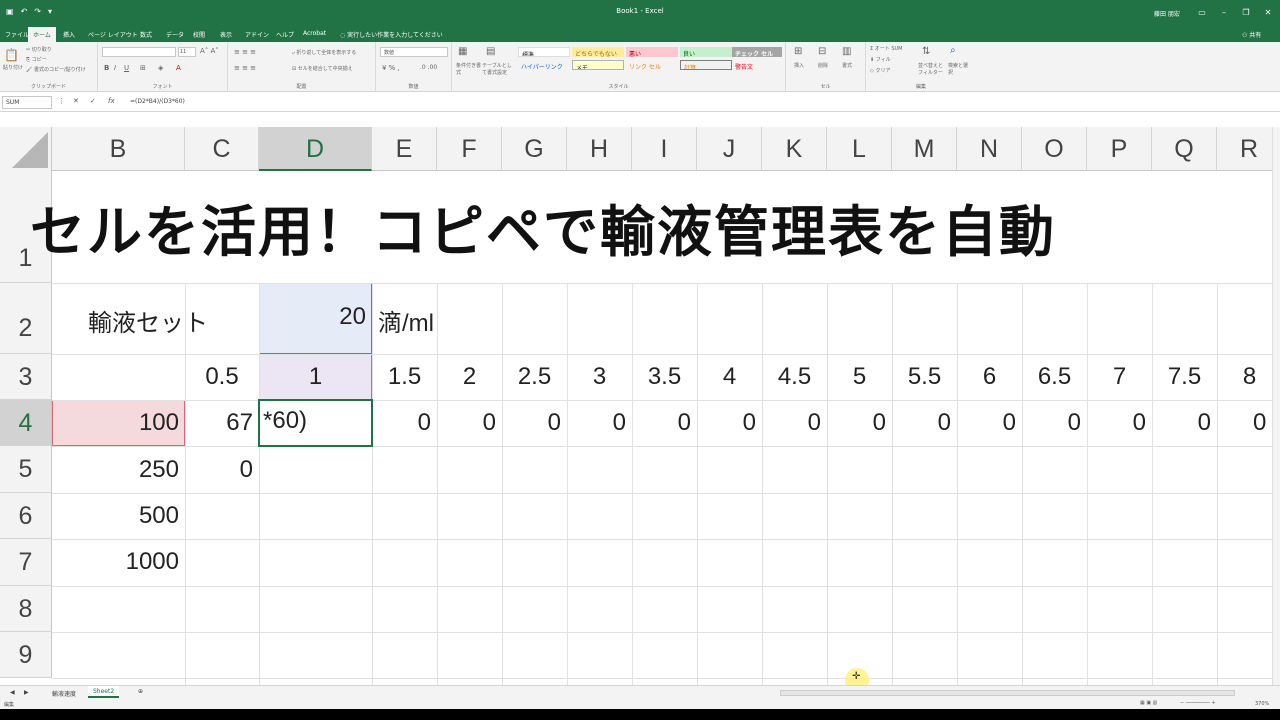 The image size is (1280, 720). What do you see at coordinates (36, 59) in the screenshot?
I see `copy-button: ⎘ コピー` at bounding box center [36, 59].